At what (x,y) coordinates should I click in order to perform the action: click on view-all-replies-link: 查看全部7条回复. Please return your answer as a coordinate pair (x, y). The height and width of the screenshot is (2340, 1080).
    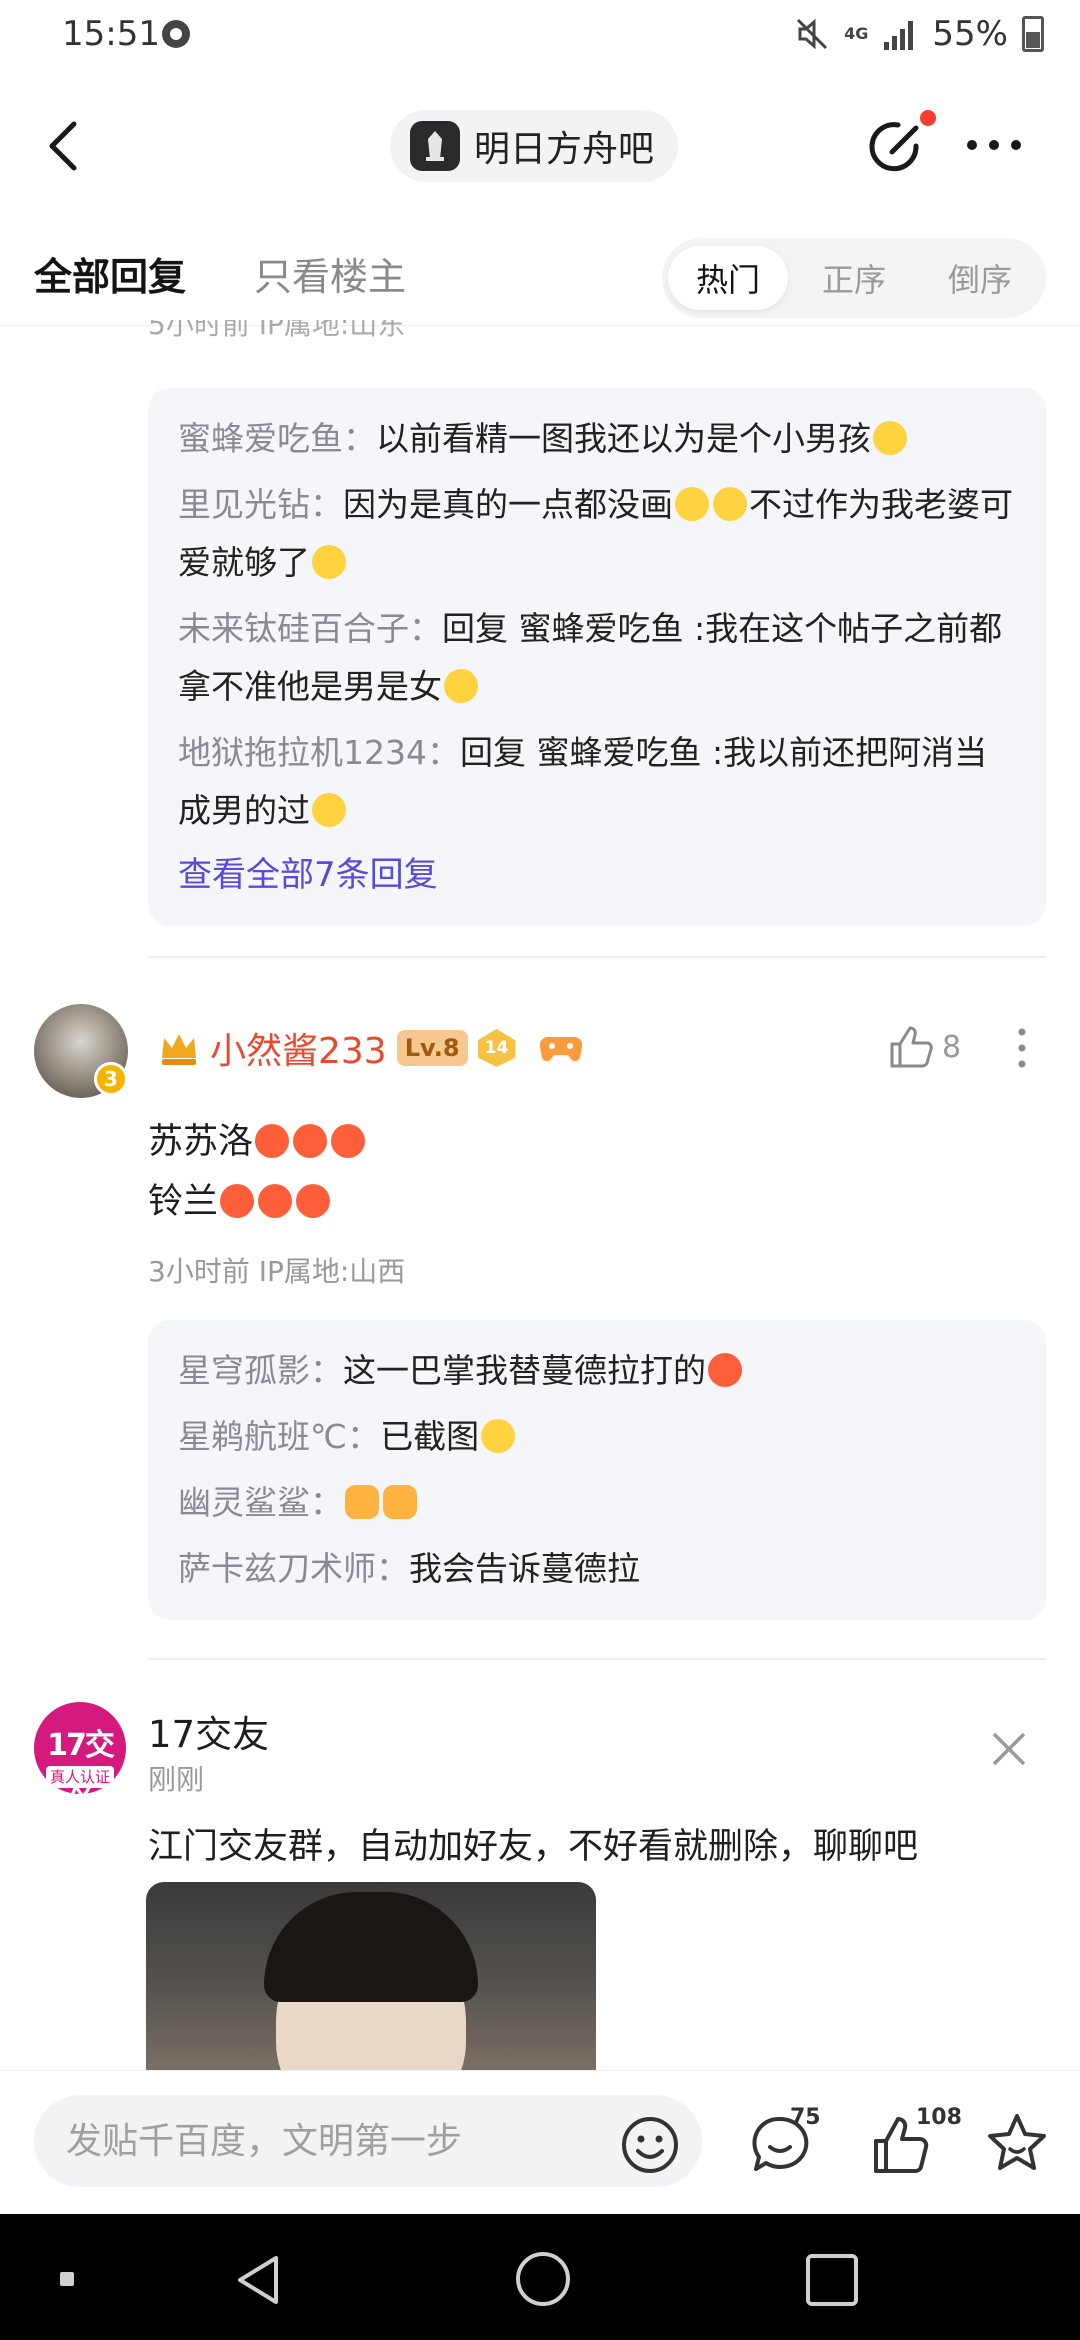
    Looking at the image, I should click on (597, 875).